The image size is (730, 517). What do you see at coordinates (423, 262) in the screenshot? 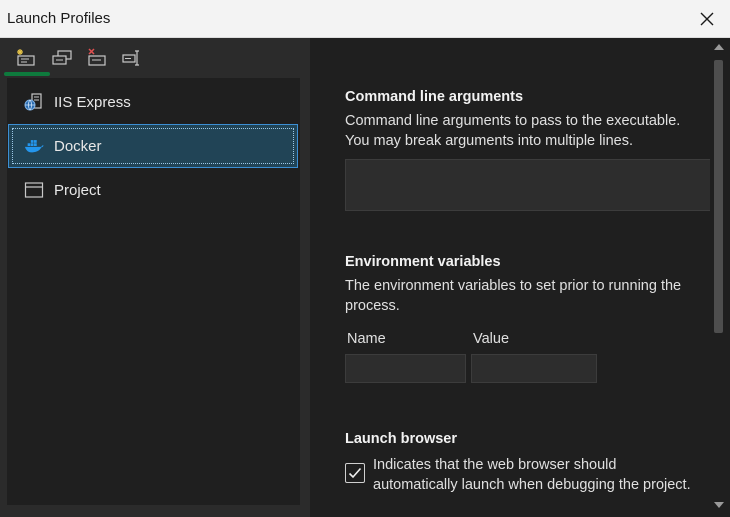
I see `environment-variables-title: Environment variables` at bounding box center [423, 262].